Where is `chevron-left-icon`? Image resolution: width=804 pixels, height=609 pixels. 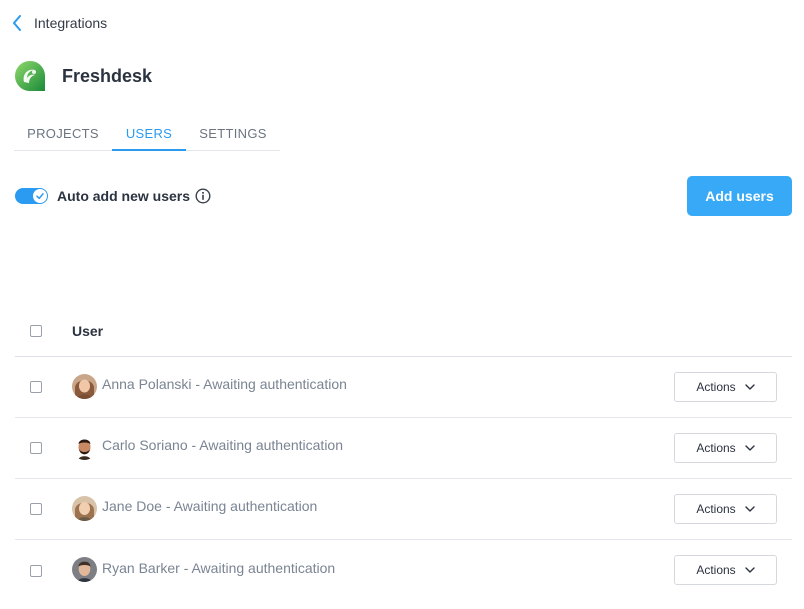
chevron-left-icon is located at coordinates (17, 23).